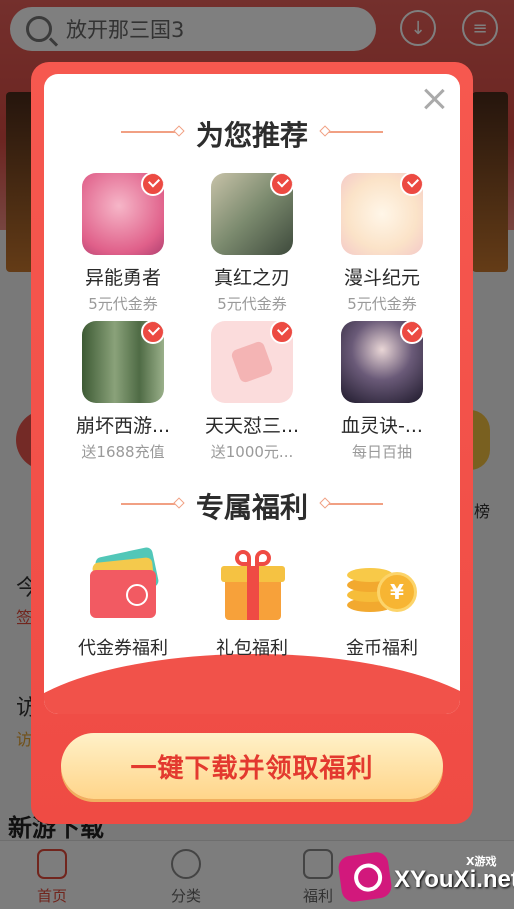 This screenshot has width=514, height=909. Describe the element at coordinates (252, 684) in the screenshot. I see `card-wave-decoration` at that location.